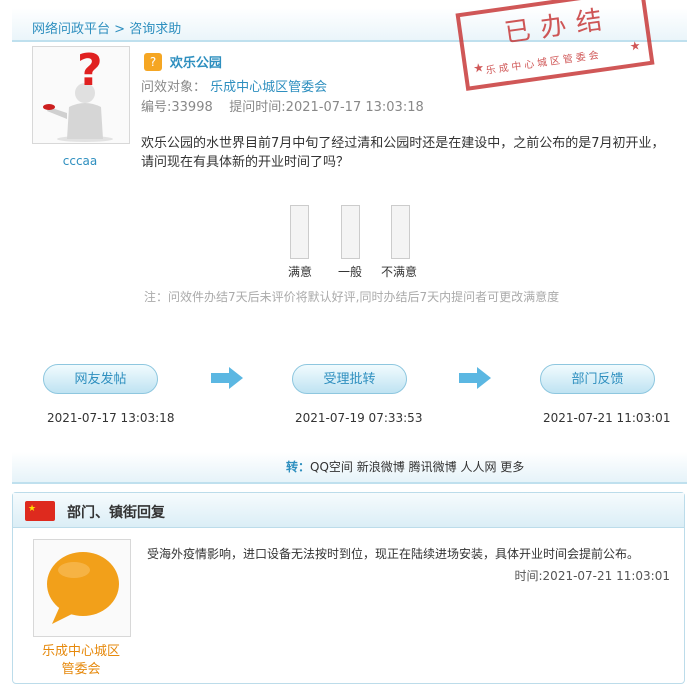  What do you see at coordinates (257, 107) in the screenshot?
I see `time-label: 提问时间:` at bounding box center [257, 107].